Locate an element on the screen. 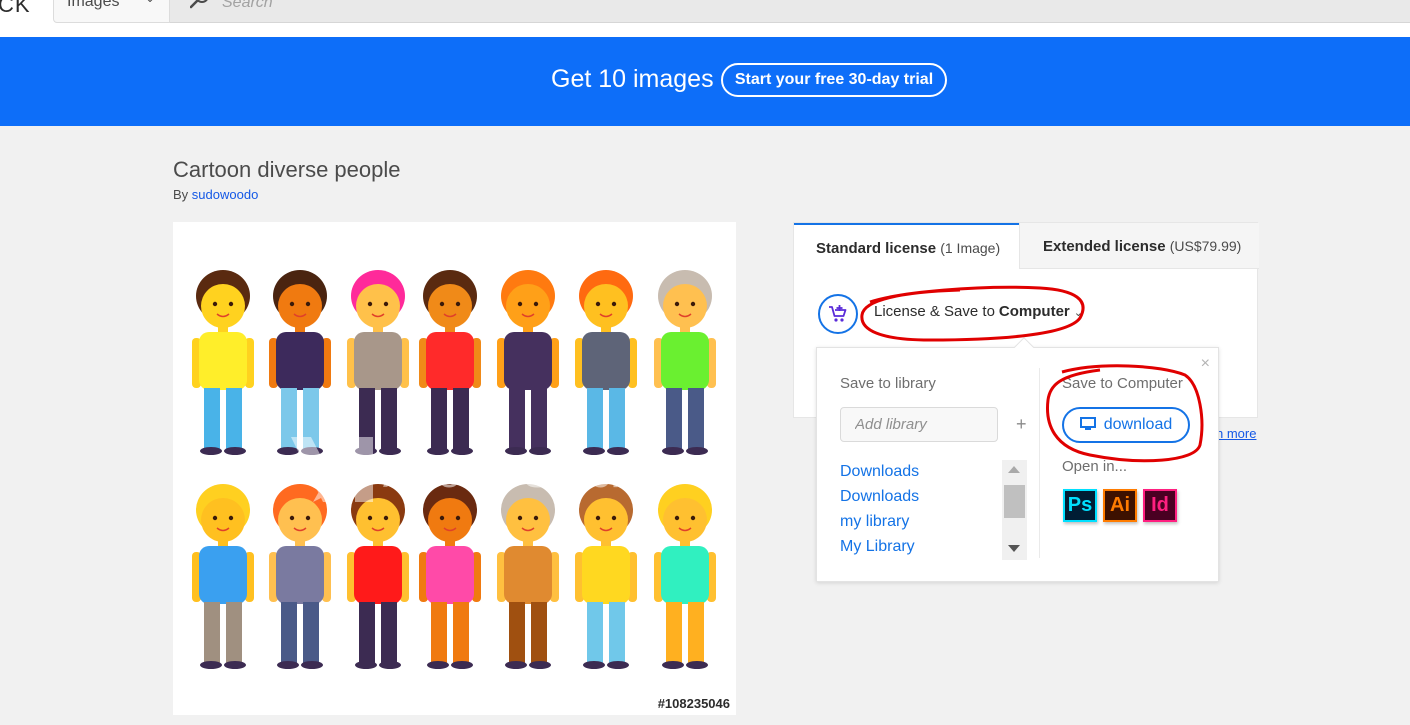  promo-headline: Get 10 images is located at coordinates (632, 79).